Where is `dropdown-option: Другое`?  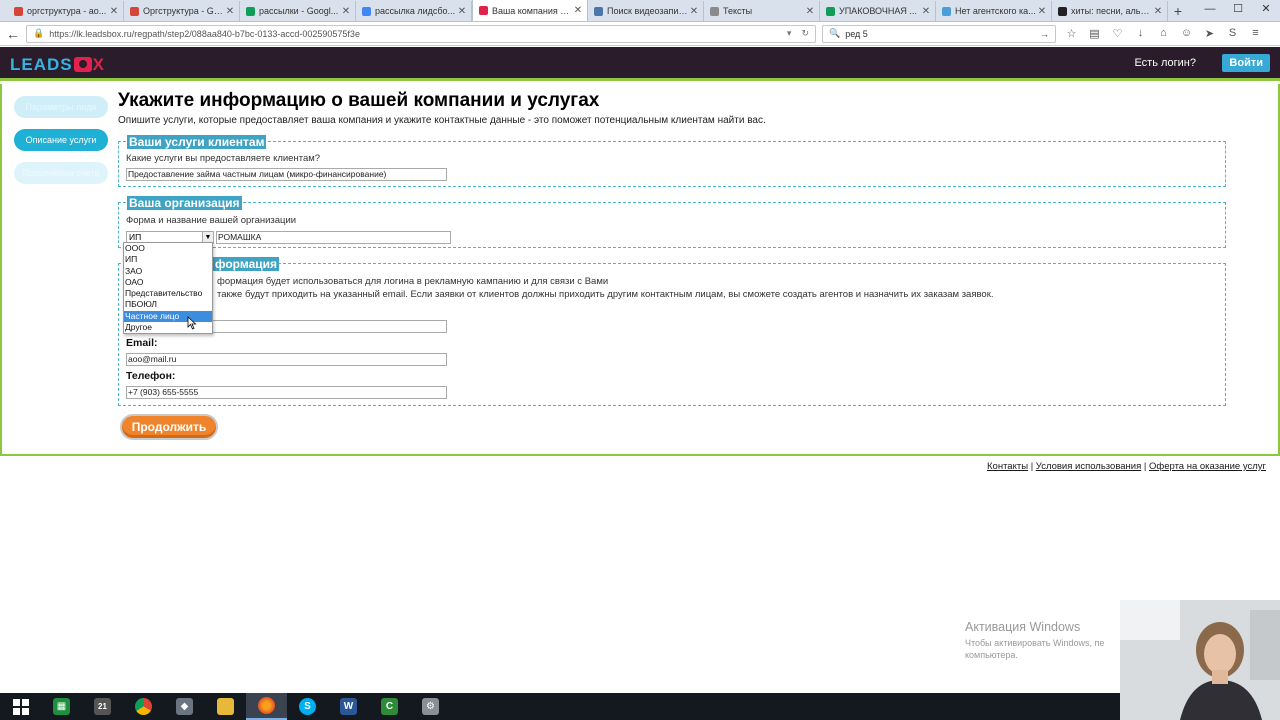 dropdown-option: Другое is located at coordinates (168, 327).